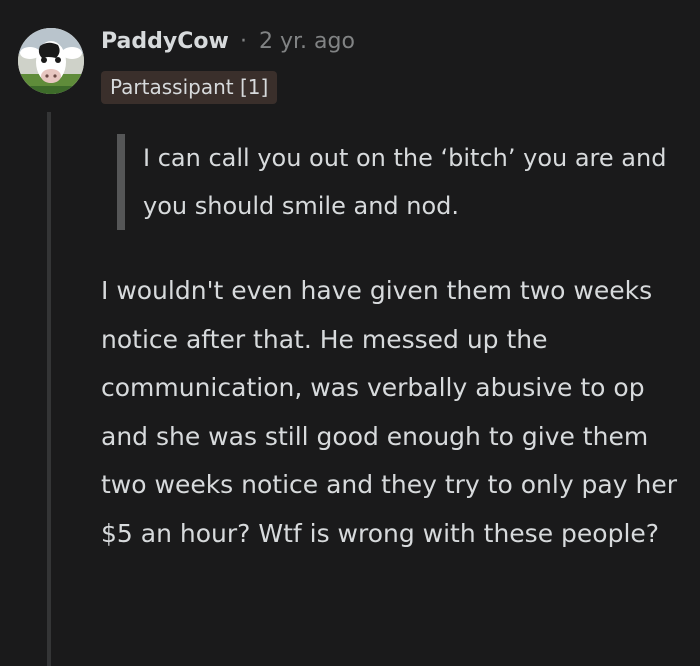 The width and height of the screenshot is (700, 666). I want to click on thread-line, so click(49, 389).